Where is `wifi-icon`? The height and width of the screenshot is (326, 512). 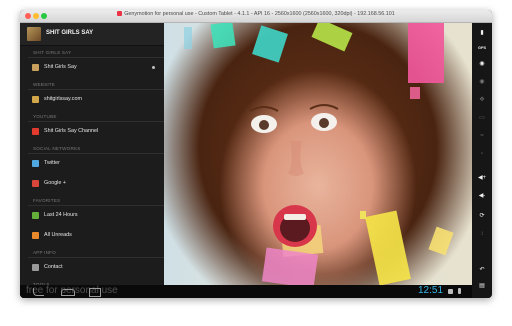
wifi-icon is located at coordinates (450, 291).